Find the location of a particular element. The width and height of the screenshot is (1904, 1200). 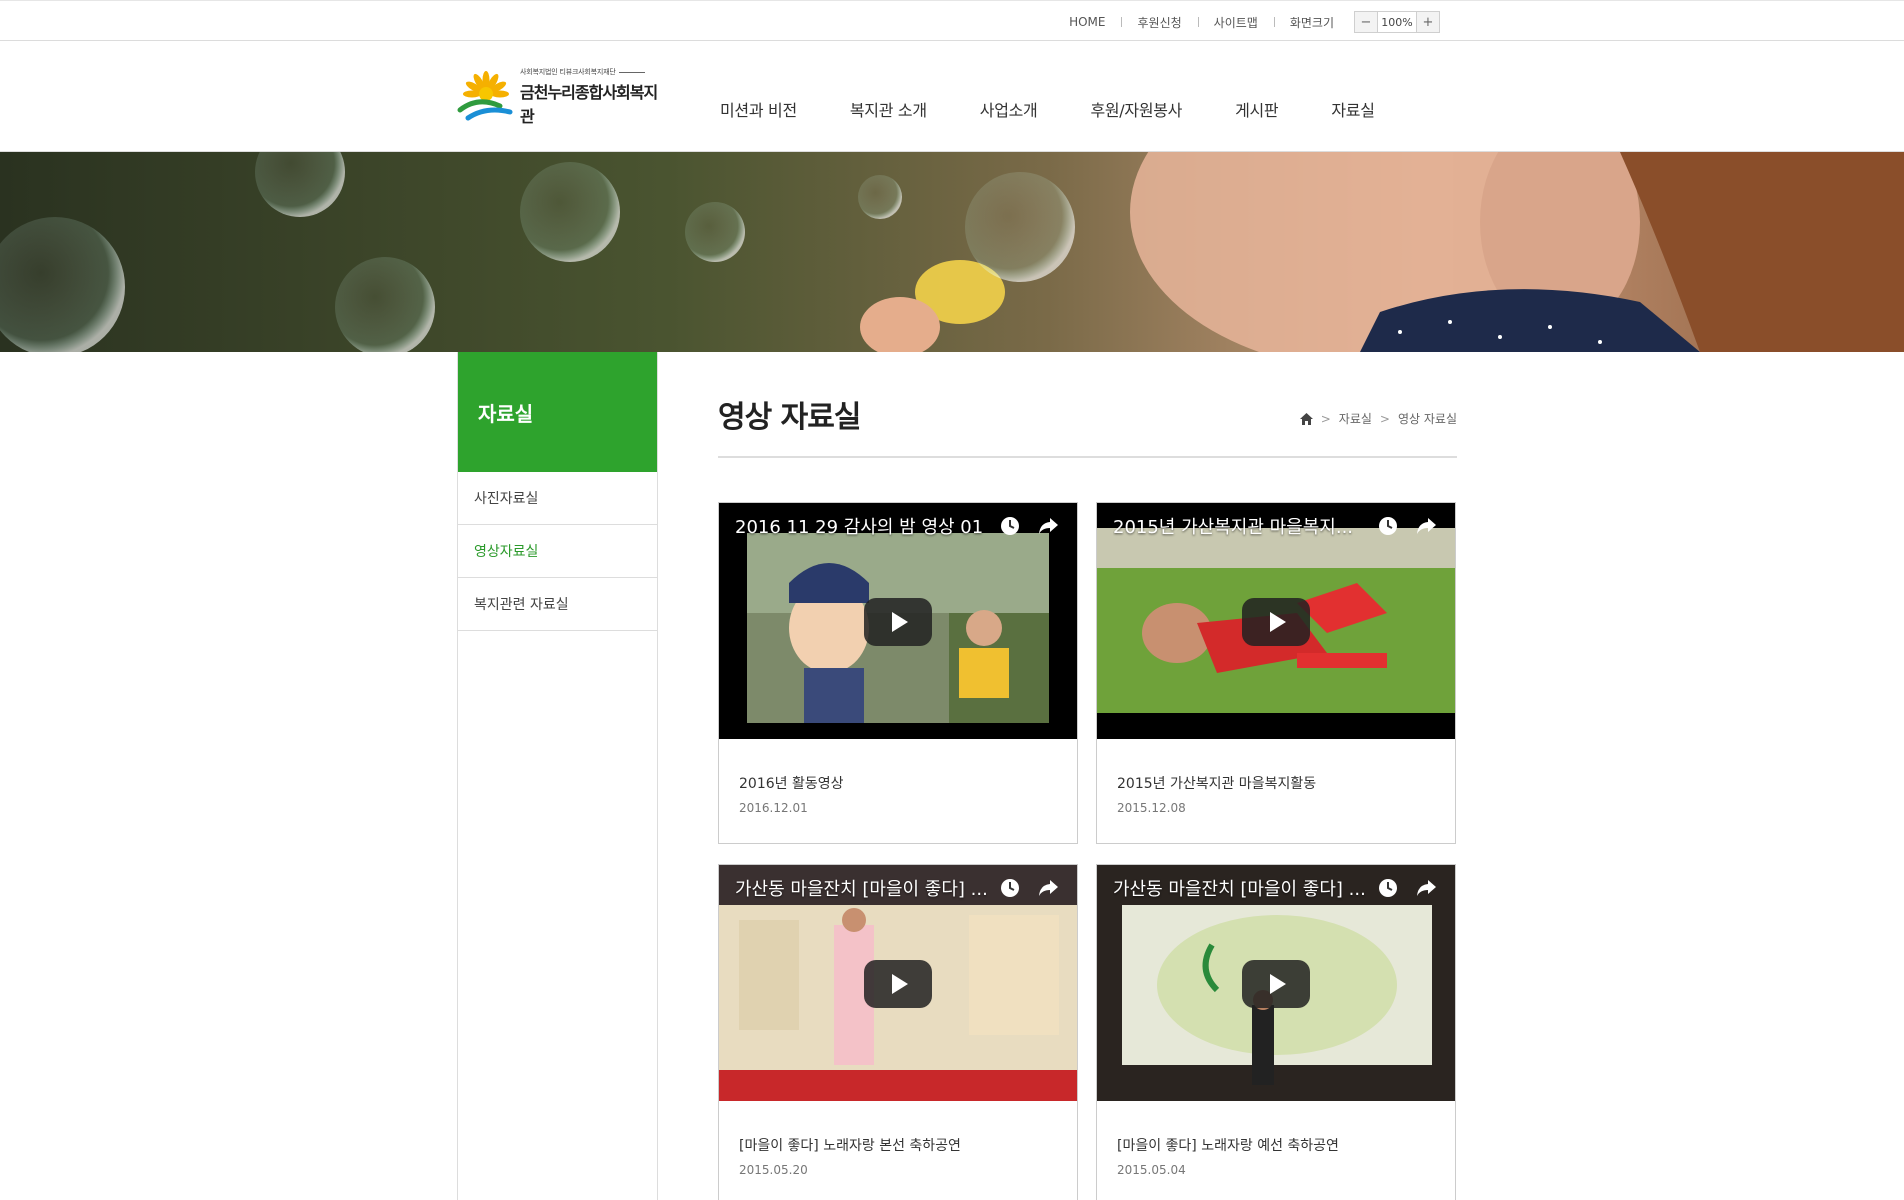

nav-volunteer: 후원/자원봉사 is located at coordinates (1136, 109).